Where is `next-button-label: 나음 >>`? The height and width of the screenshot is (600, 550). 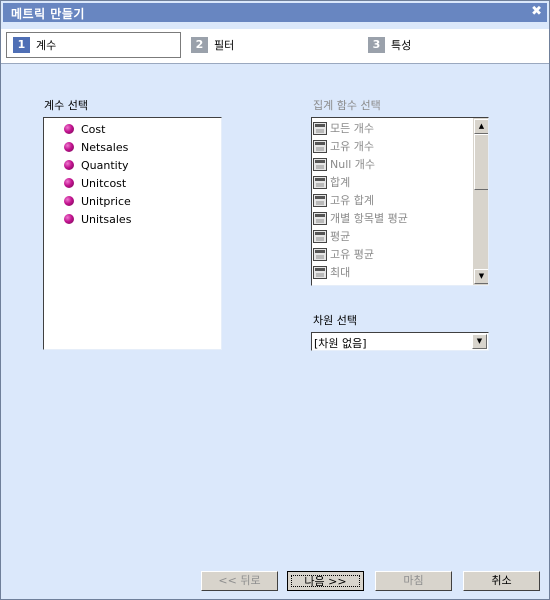 next-button-label: 나음 >> is located at coordinates (325, 581).